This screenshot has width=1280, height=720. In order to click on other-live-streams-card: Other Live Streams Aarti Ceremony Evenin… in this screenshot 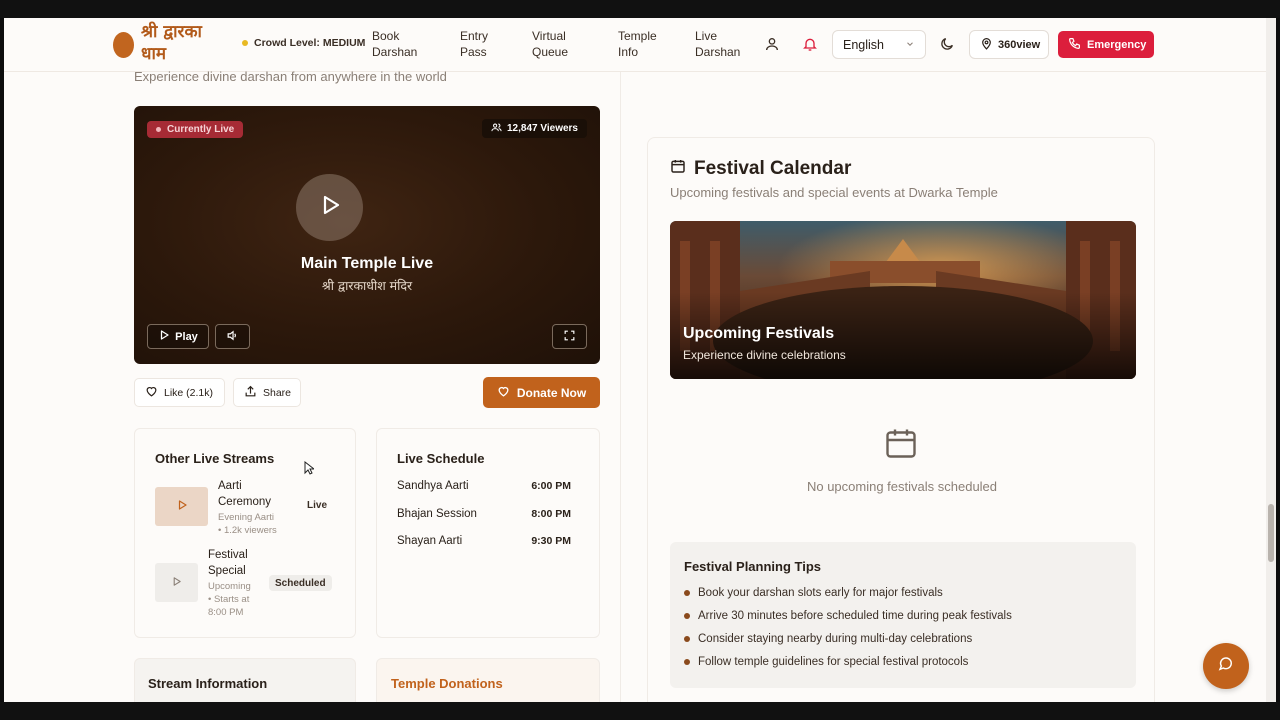, I will do `click(245, 533)`.